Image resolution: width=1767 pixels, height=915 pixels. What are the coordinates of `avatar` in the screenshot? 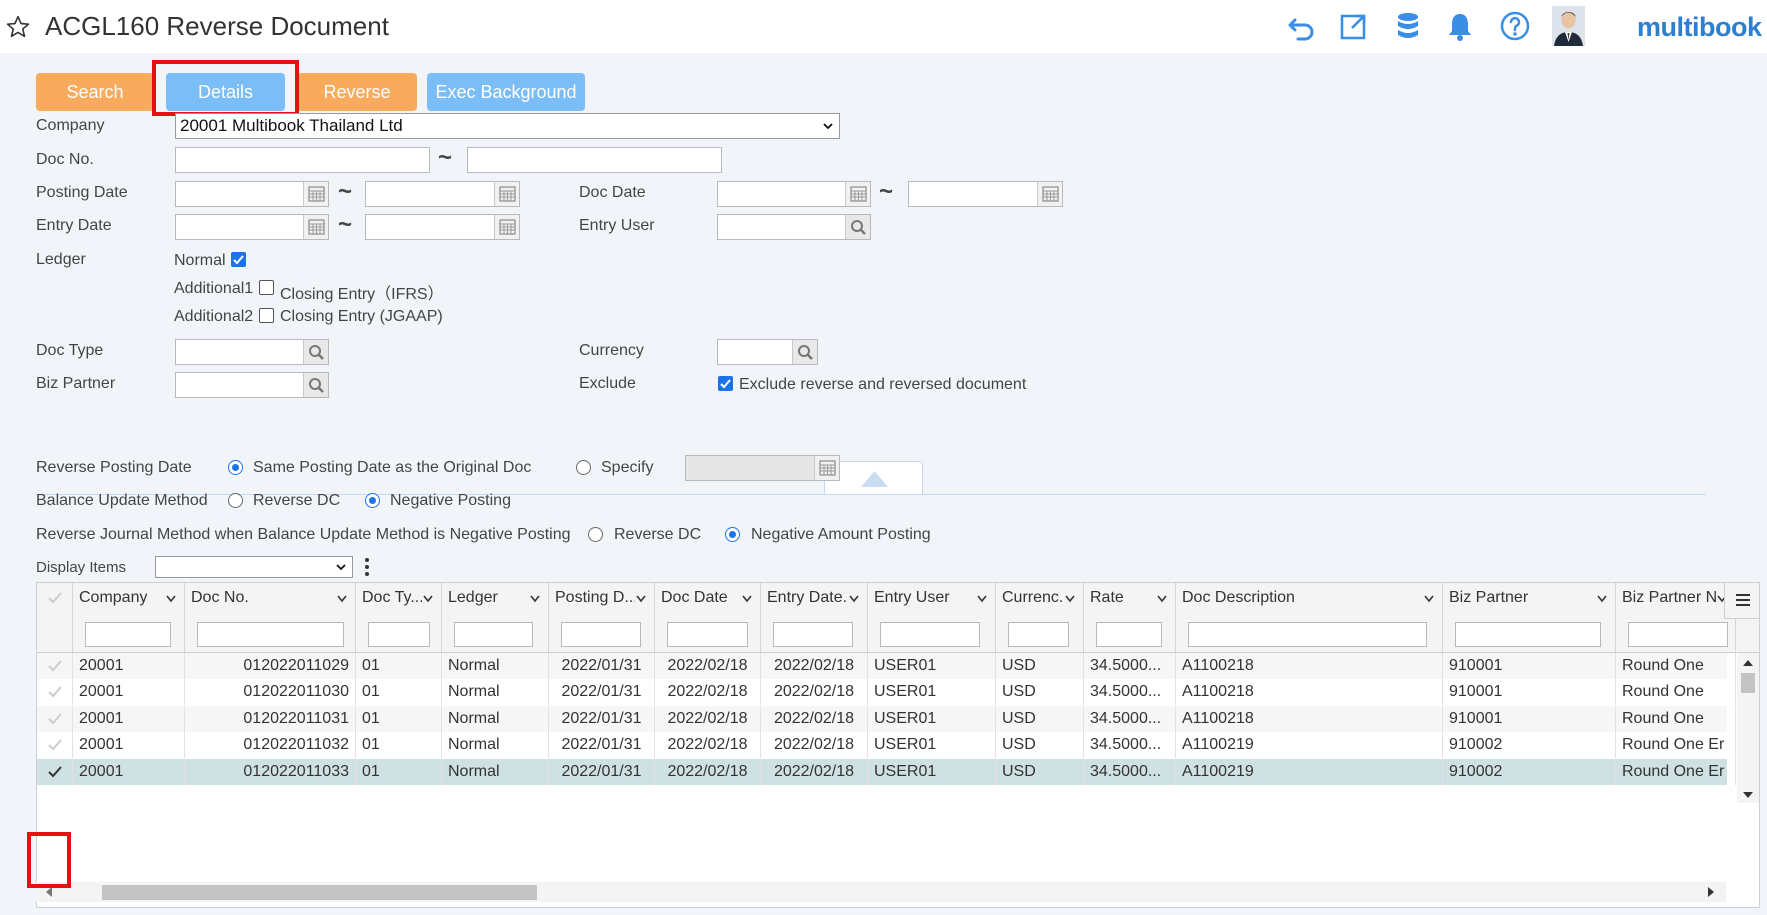 It's located at (1568, 26).